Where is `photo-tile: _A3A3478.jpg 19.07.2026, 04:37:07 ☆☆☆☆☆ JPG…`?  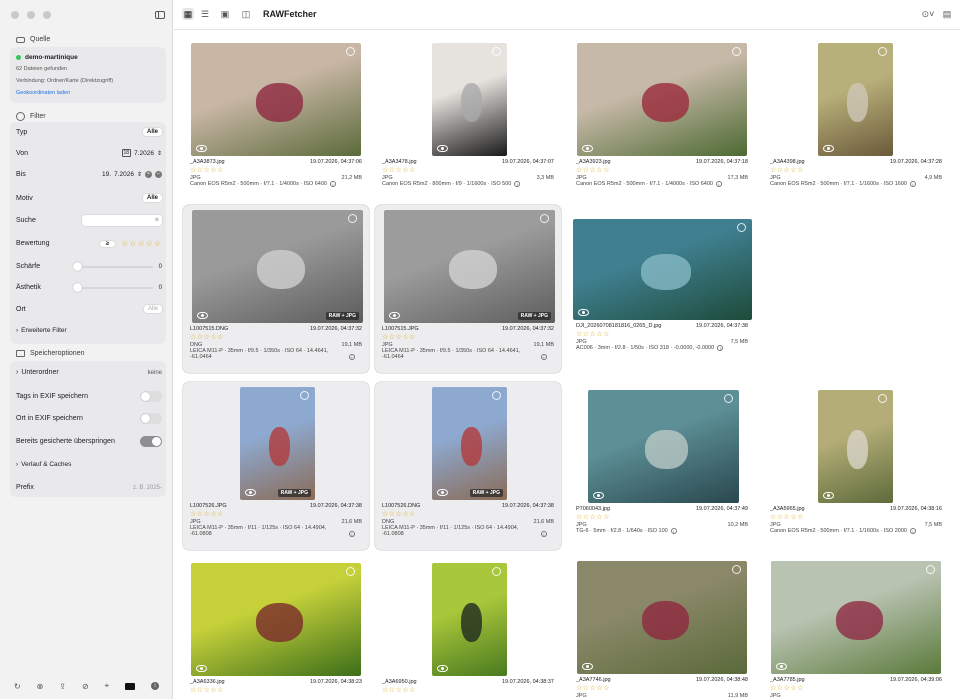
photo-tile: _A3A3478.jpg 19.07.2026, 04:37:07 ☆☆☆☆☆ JPG… is located at coordinates (468, 117).